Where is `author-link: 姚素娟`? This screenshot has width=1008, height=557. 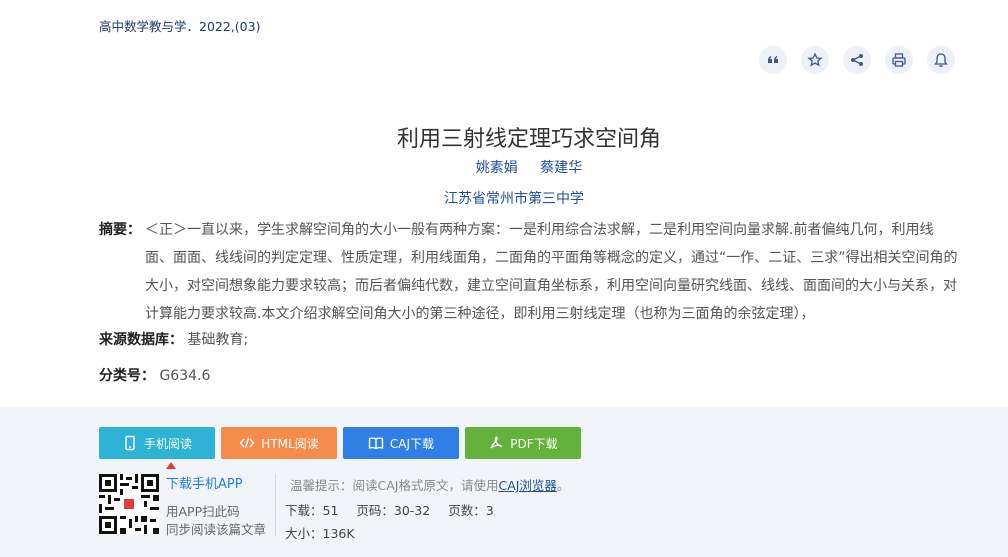 author-link: 姚素娟 is located at coordinates (497, 168).